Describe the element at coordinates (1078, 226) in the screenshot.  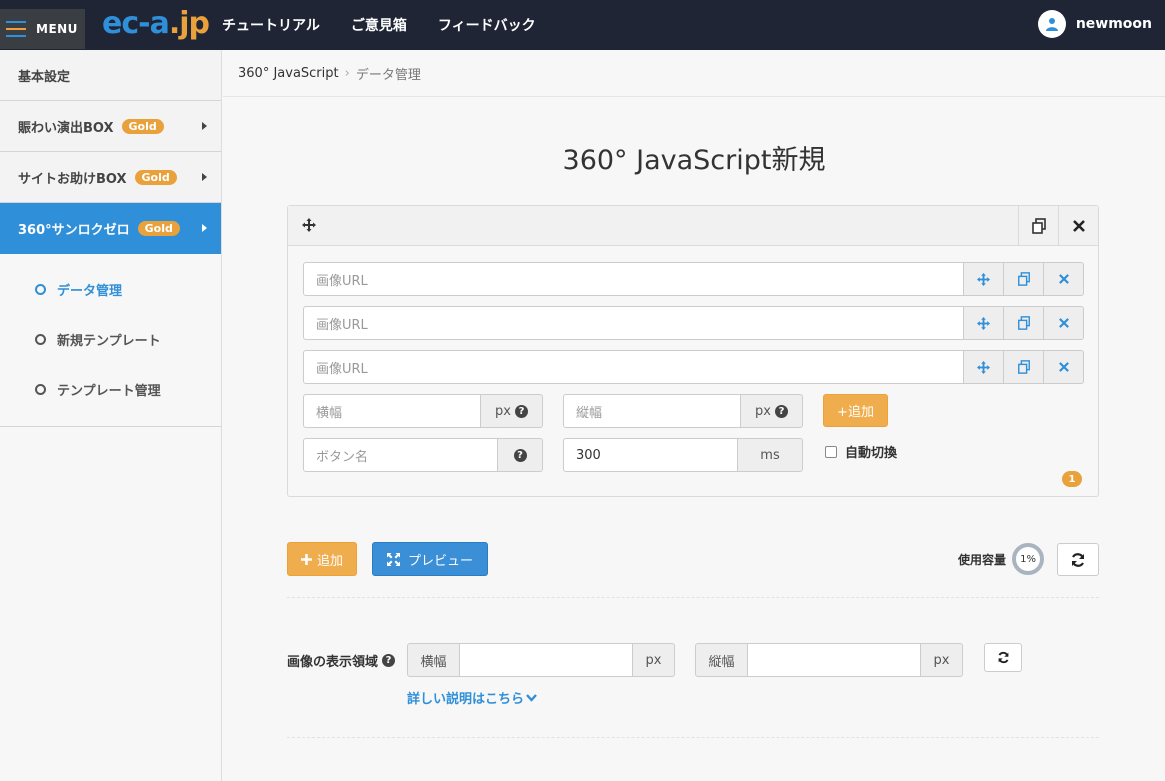
I see `close-panel-button` at that location.